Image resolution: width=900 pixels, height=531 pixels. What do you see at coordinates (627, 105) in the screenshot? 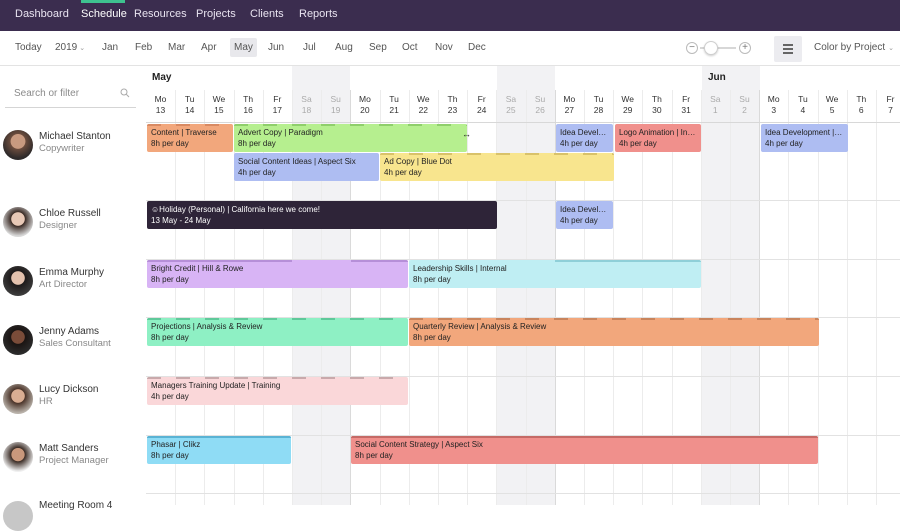
I see `day-header: We 29` at bounding box center [627, 105].